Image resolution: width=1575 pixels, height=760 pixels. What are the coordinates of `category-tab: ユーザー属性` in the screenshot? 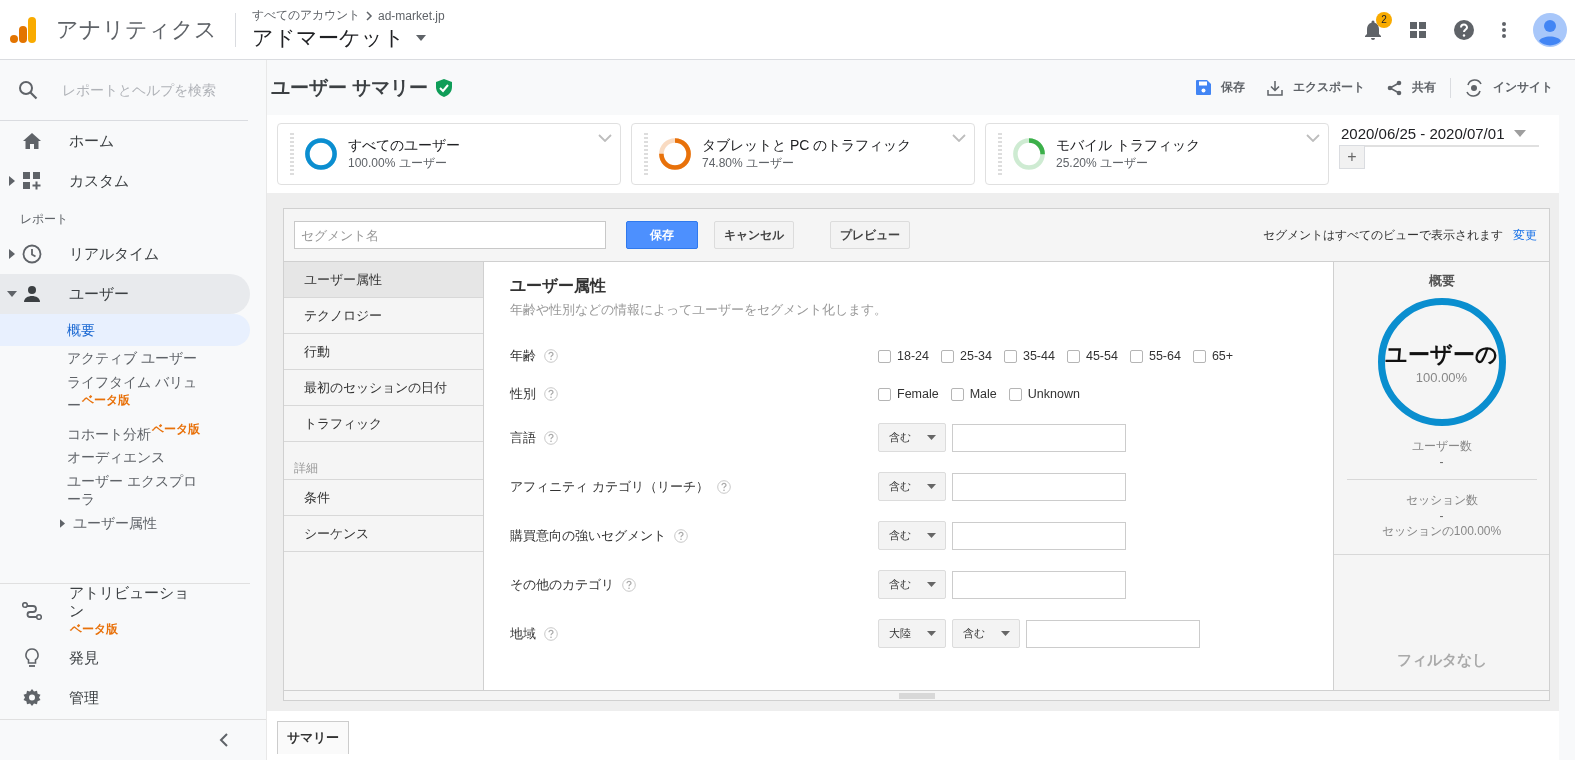 It's located at (383, 280).